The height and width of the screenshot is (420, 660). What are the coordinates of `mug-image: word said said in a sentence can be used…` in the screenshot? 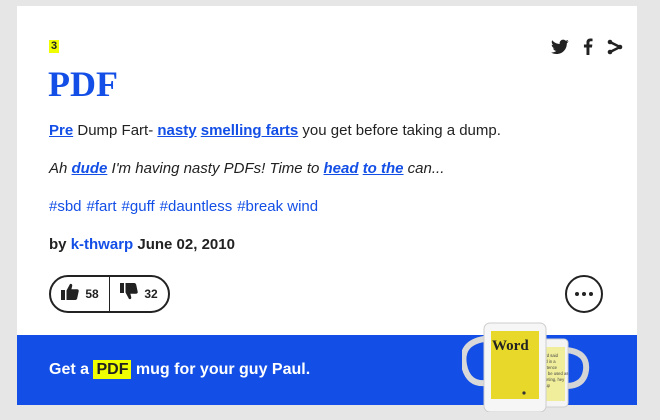 It's located at (526, 367).